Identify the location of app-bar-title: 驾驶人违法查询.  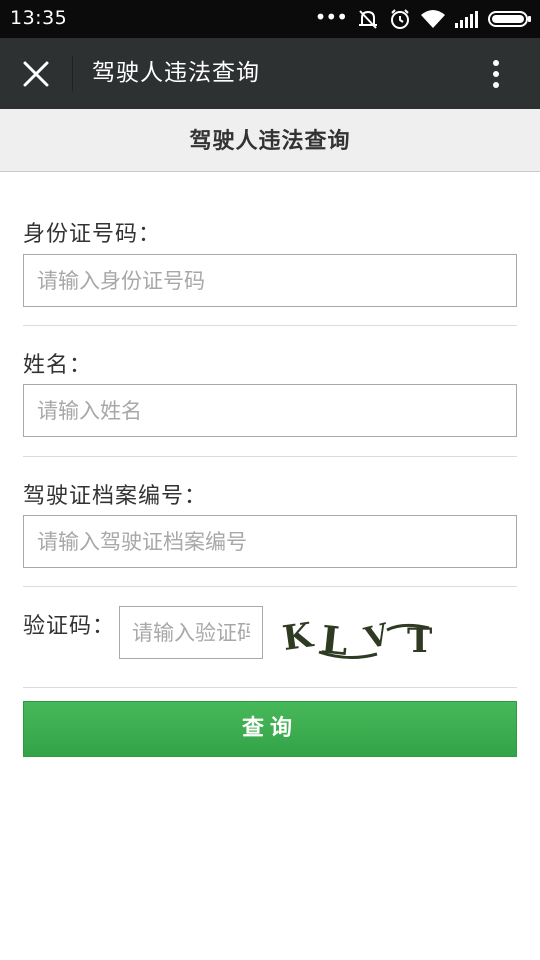
(176, 73).